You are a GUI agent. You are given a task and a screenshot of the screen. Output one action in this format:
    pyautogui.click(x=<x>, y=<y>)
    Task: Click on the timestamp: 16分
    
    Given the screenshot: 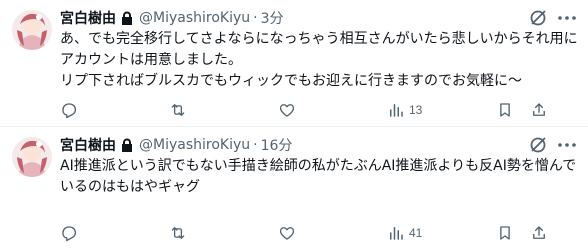 What is the action you would take?
    pyautogui.click(x=277, y=145)
    